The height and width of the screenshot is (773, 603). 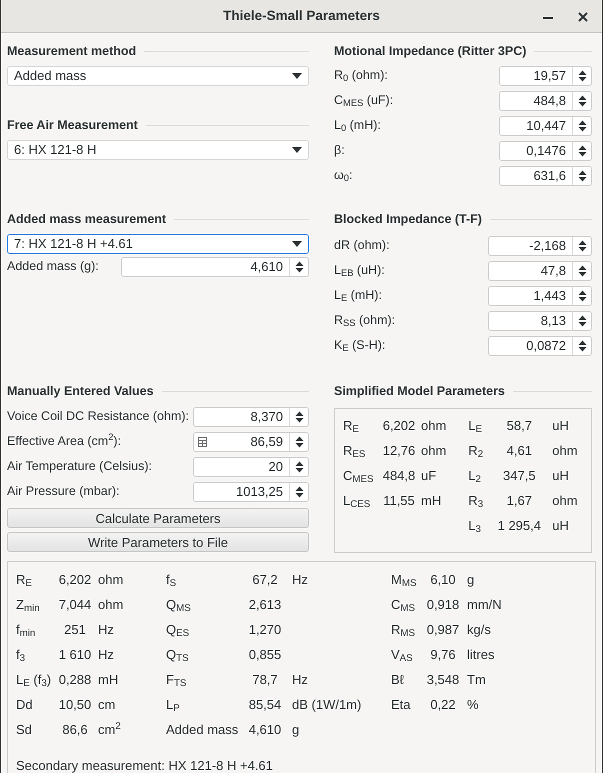 I want to click on parameter-unit: uF, so click(x=428, y=475).